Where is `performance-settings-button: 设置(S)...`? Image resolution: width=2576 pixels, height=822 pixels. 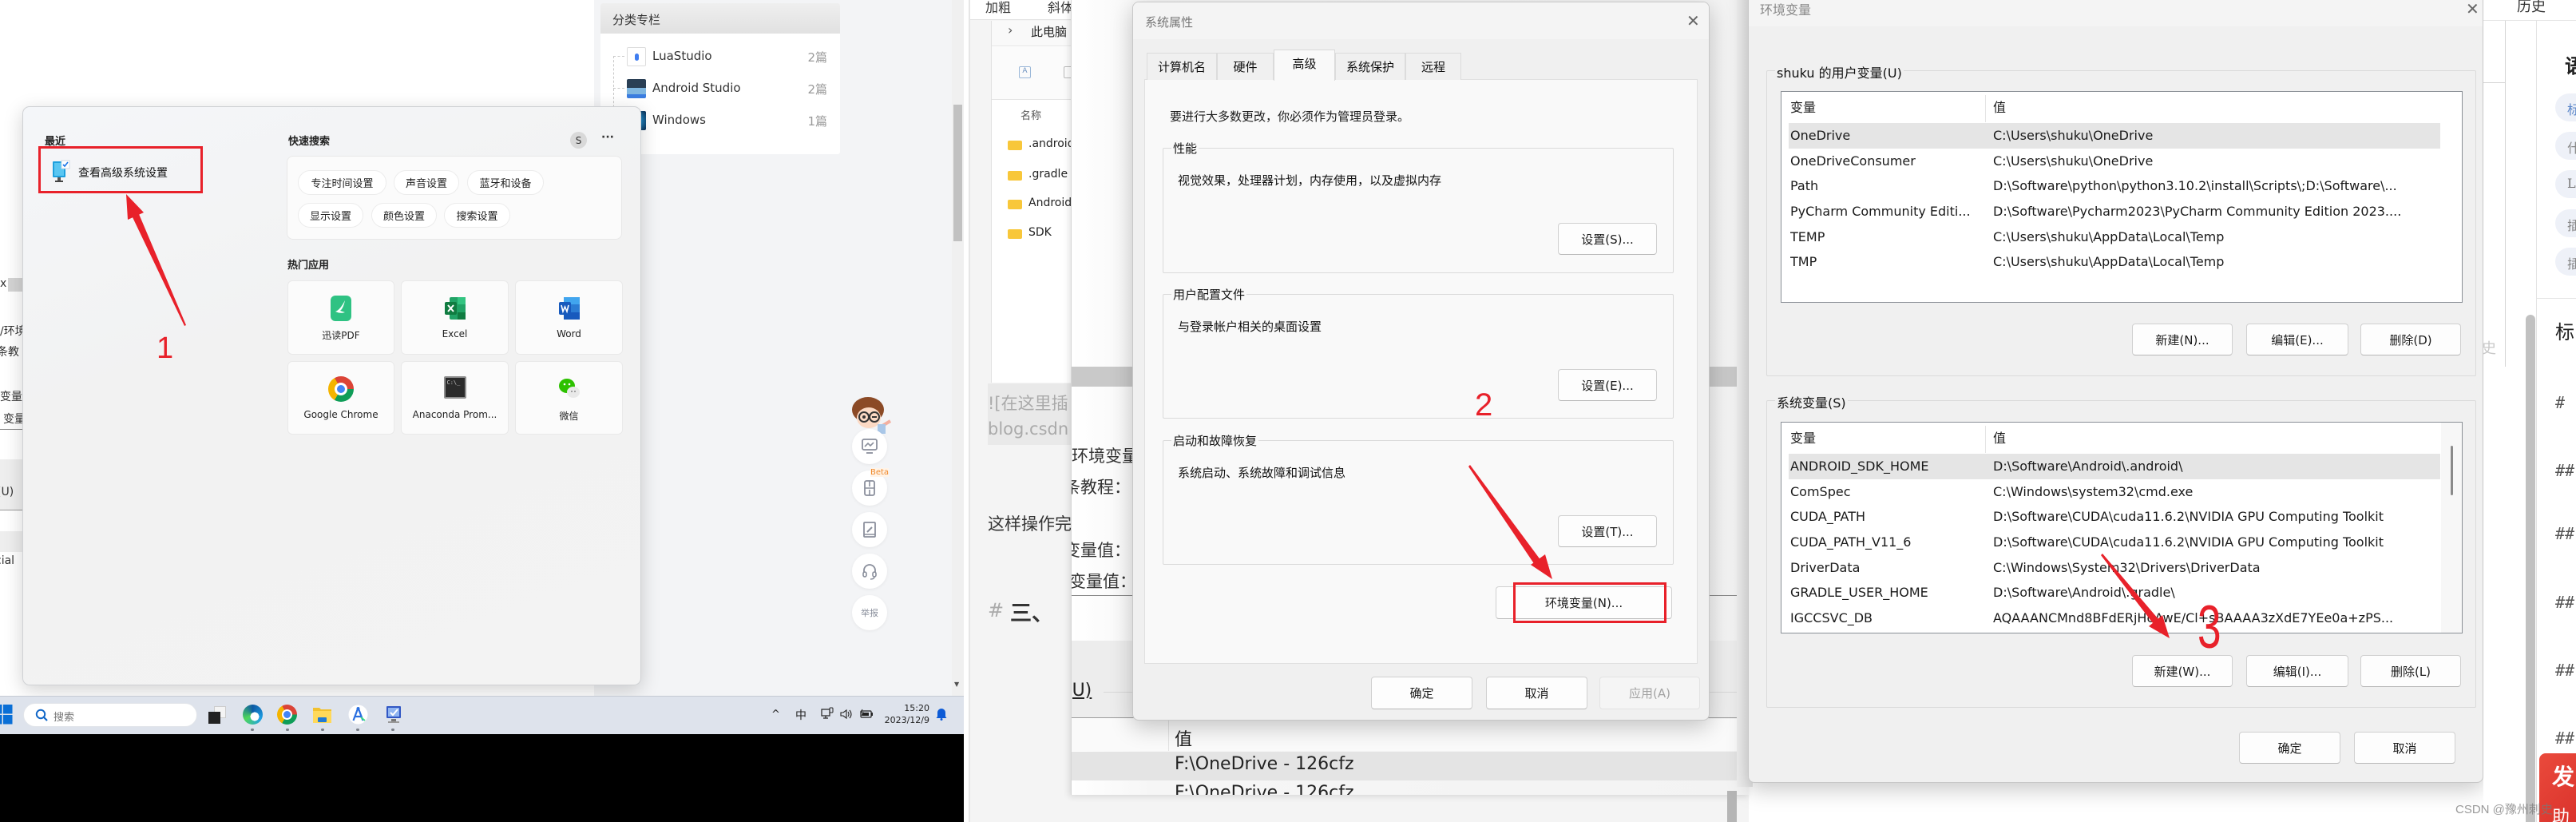
performance-settings-button: 设置(S)... is located at coordinates (1607, 239).